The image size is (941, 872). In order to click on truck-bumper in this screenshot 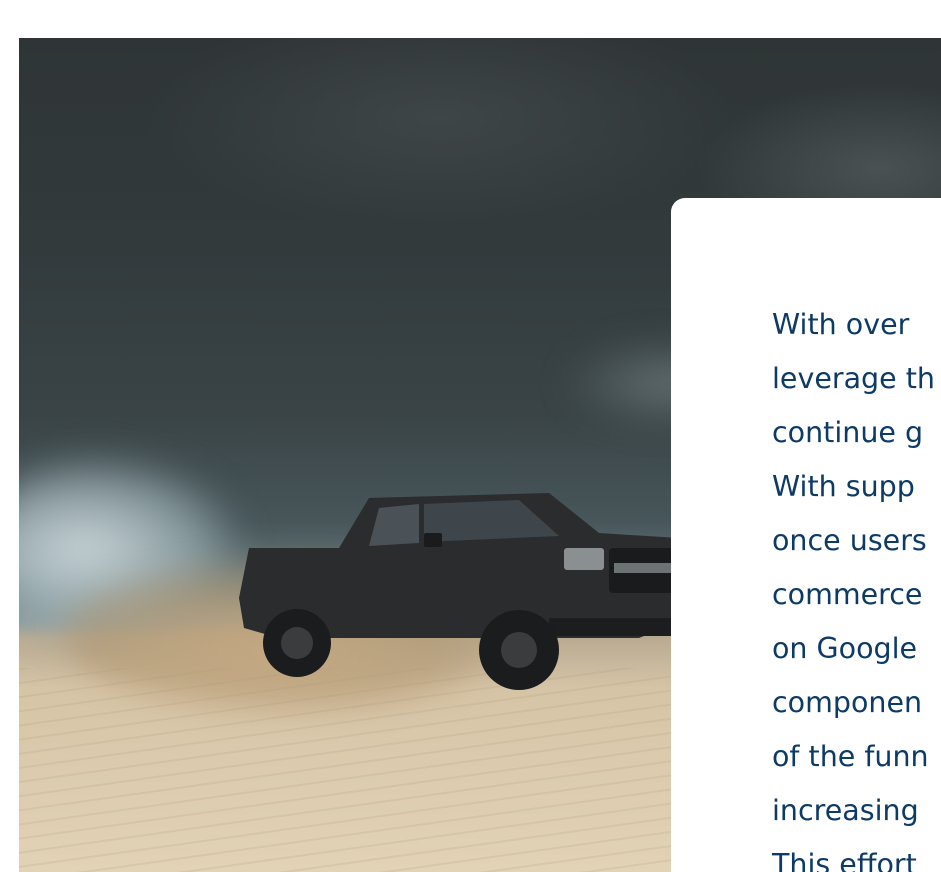, I will do `click(619, 627)`.